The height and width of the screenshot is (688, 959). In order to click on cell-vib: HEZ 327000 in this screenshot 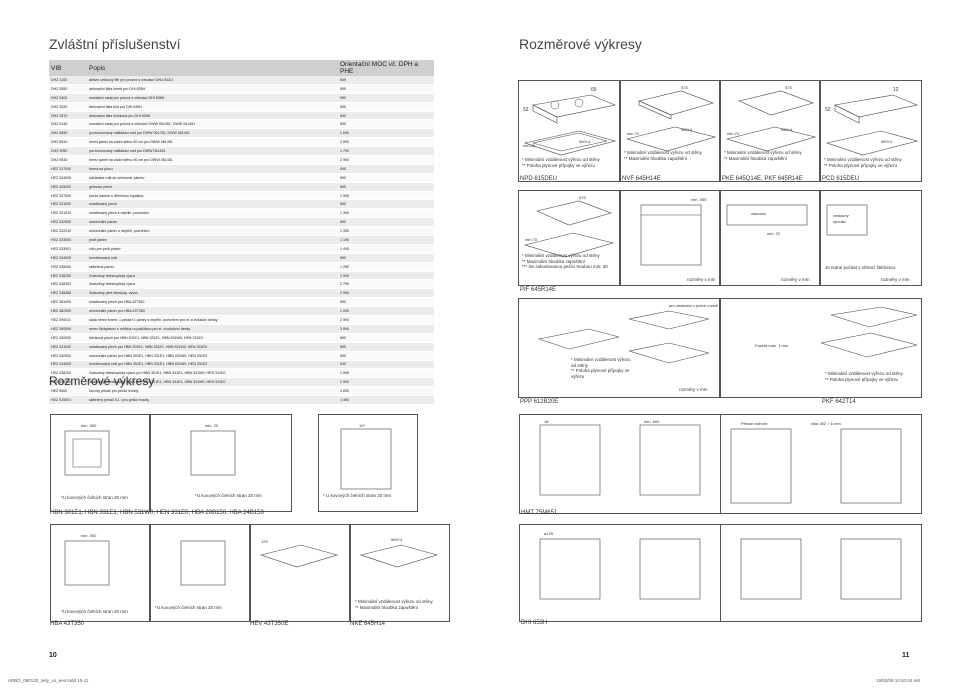, I will do `click(68, 196)`.